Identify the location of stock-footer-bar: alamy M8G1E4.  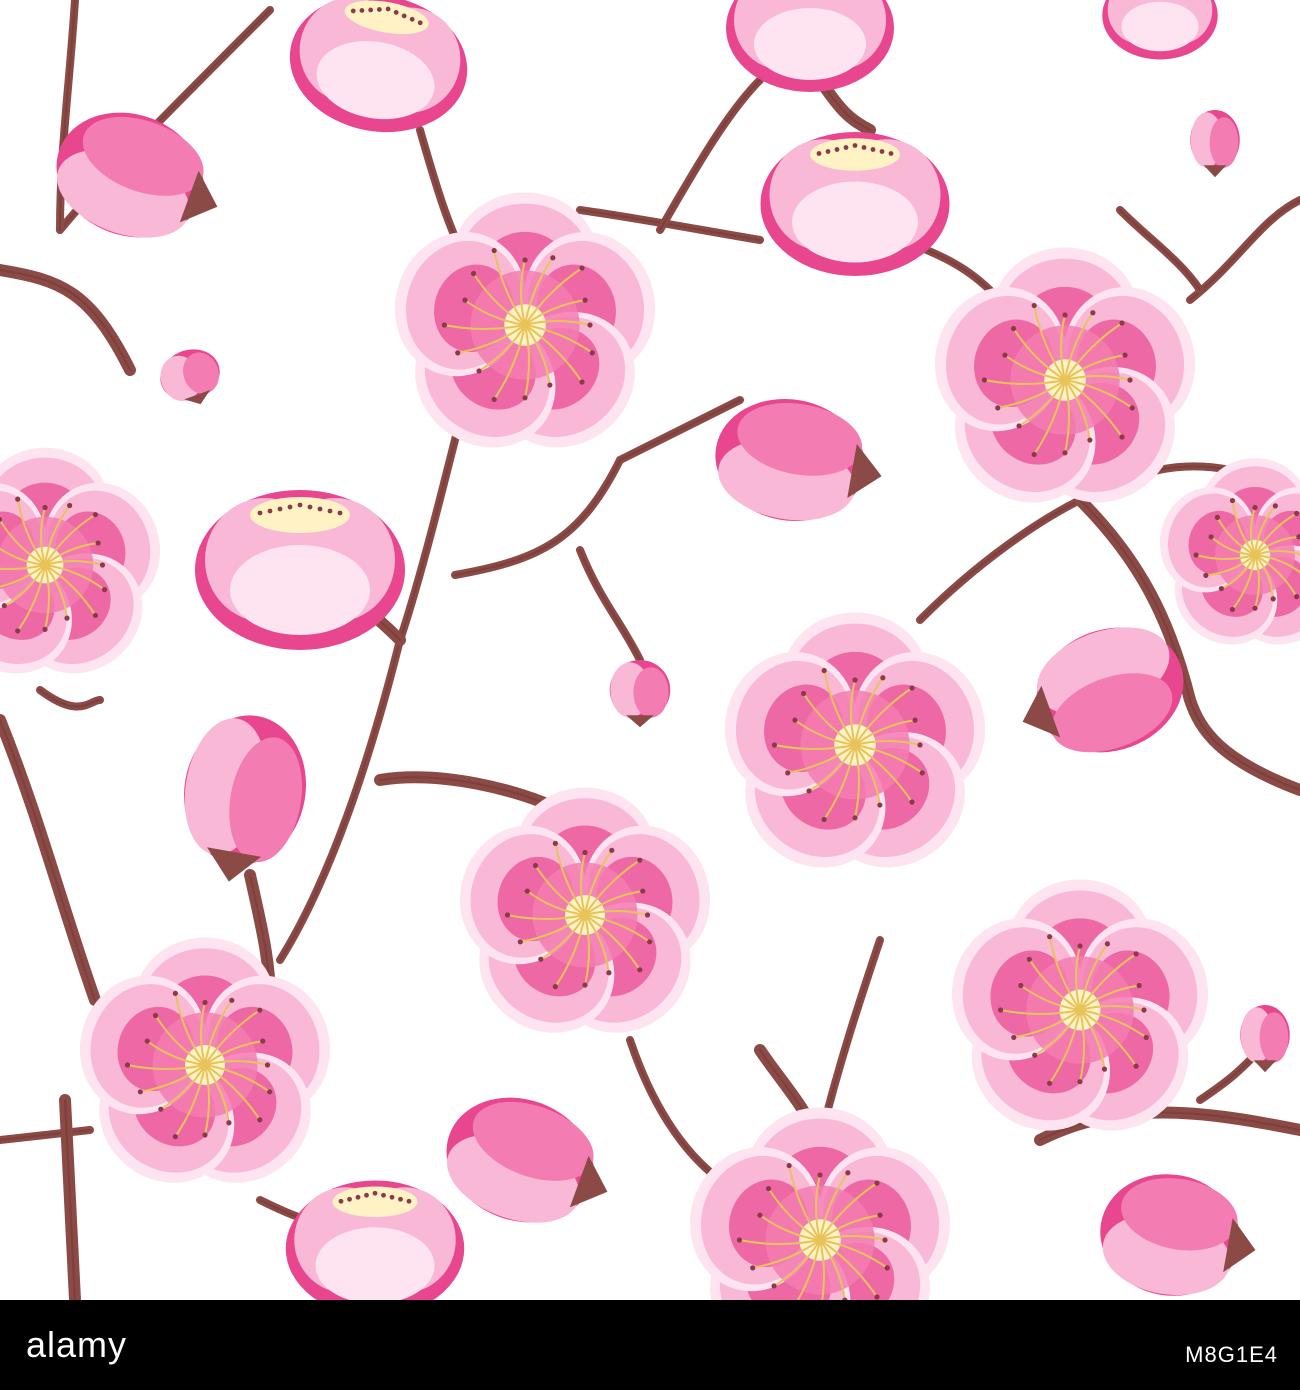
(650, 1345).